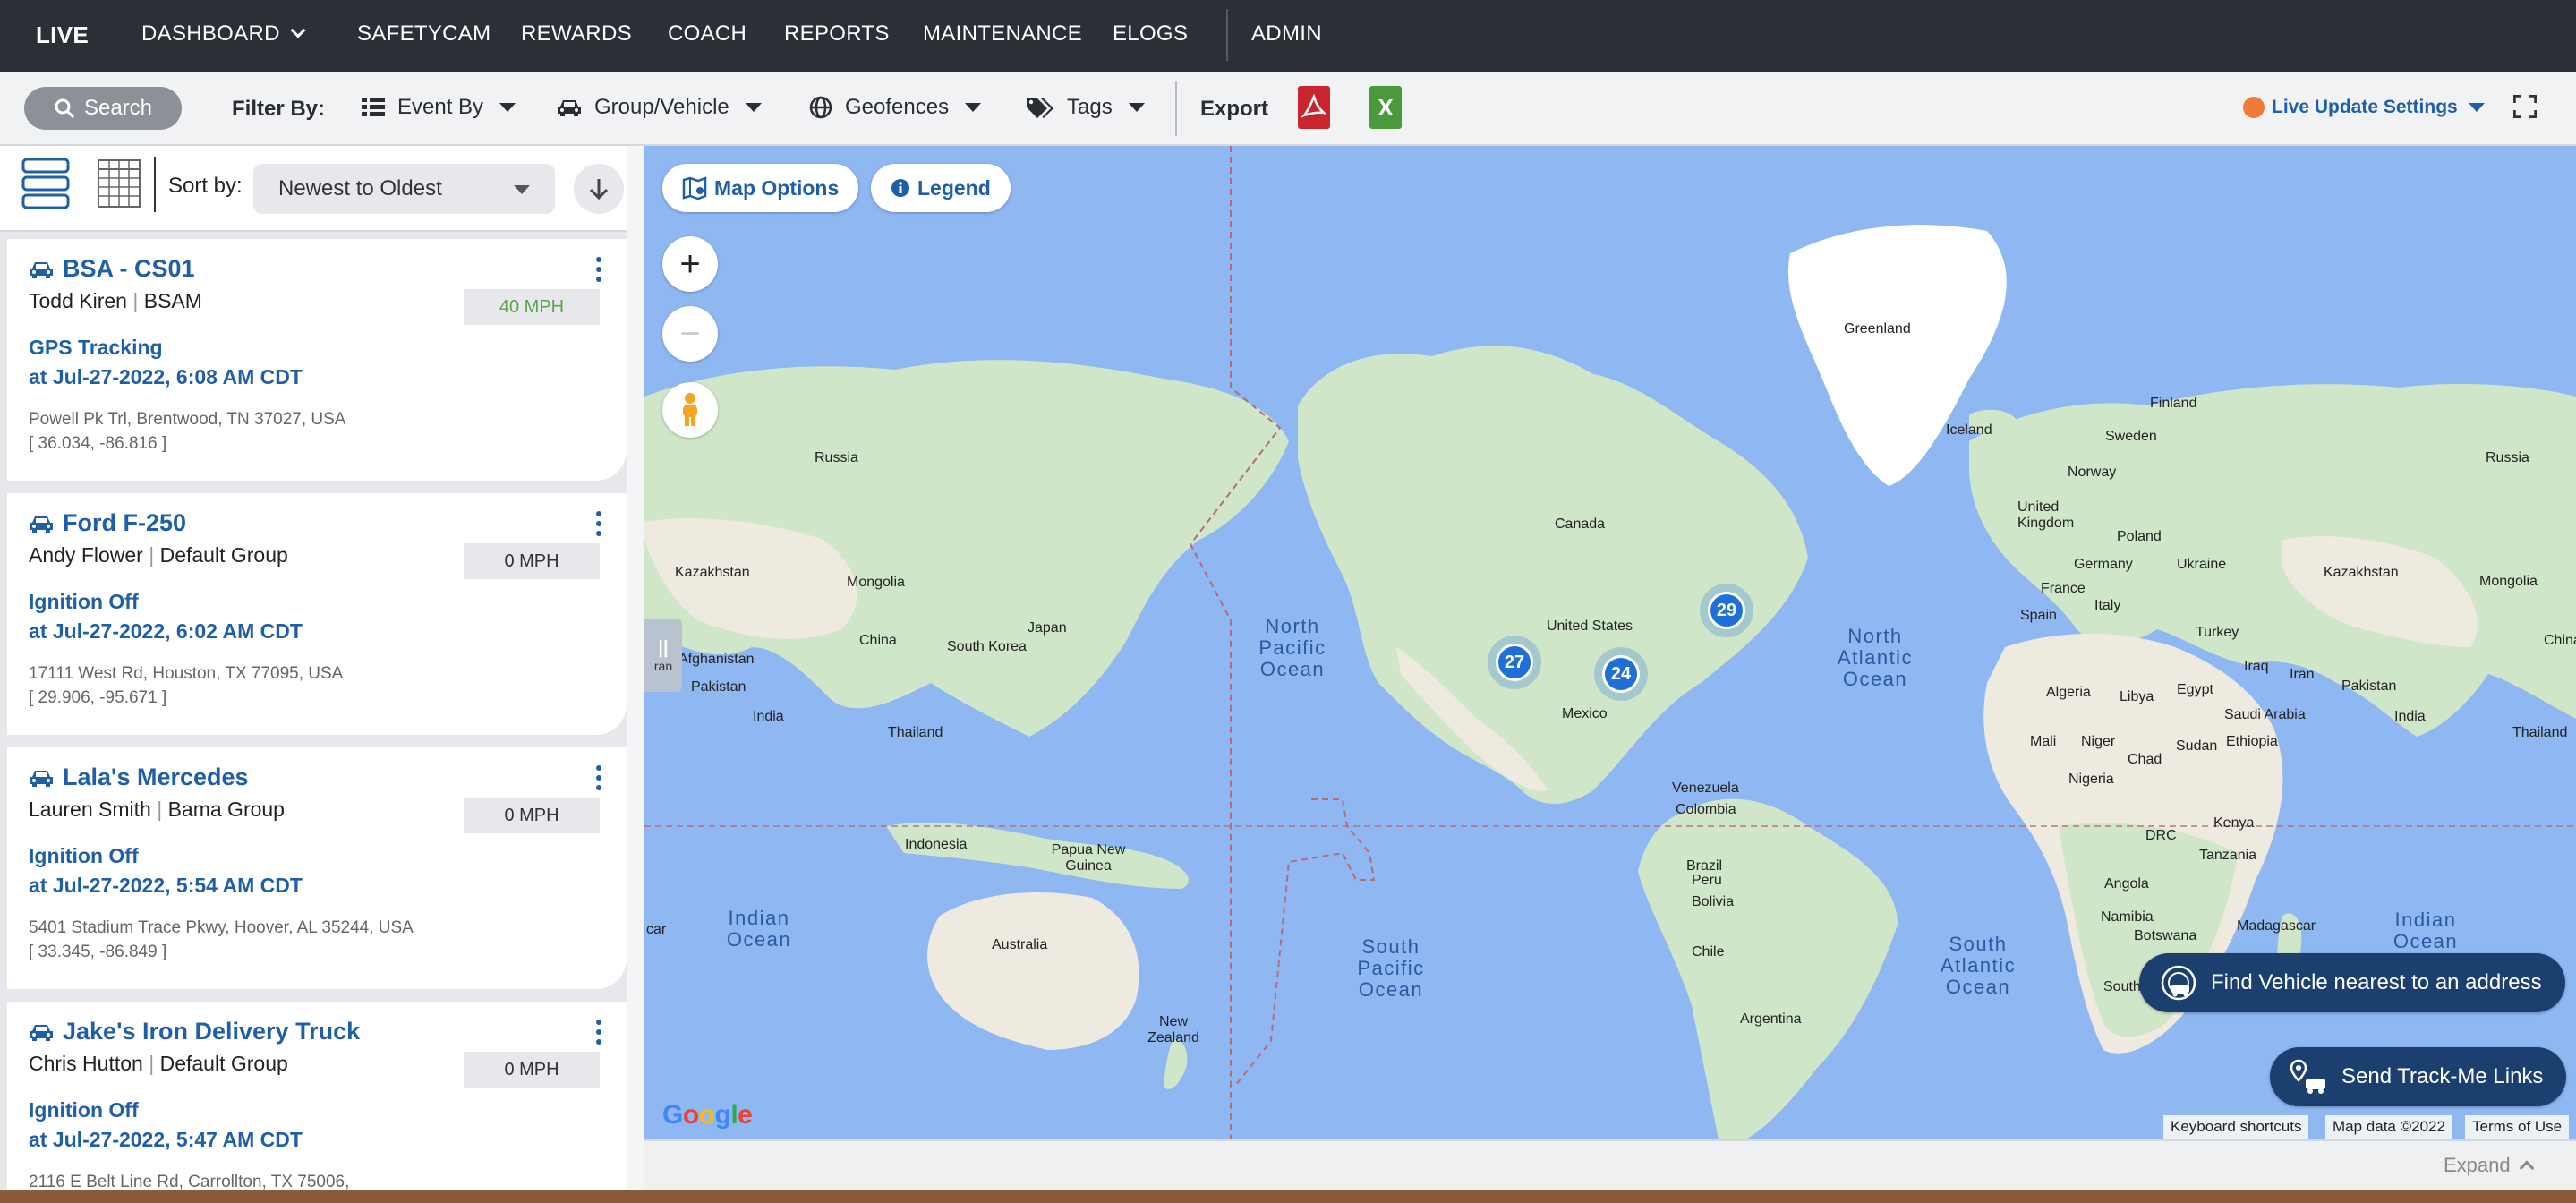  I want to click on nav-dashboard: DASHBOARD, so click(223, 34).